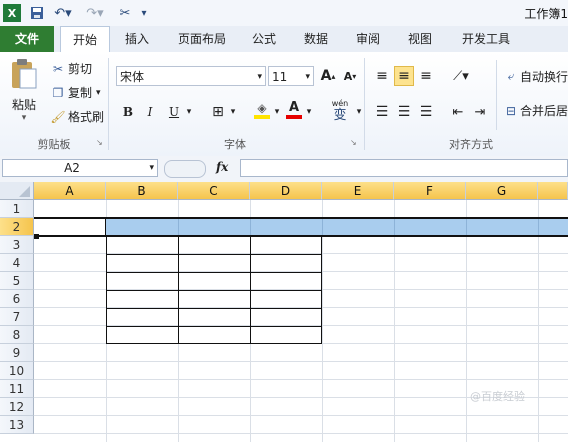 This screenshot has height=442, width=568. I want to click on align-top-icon: ≡, so click(382, 76).